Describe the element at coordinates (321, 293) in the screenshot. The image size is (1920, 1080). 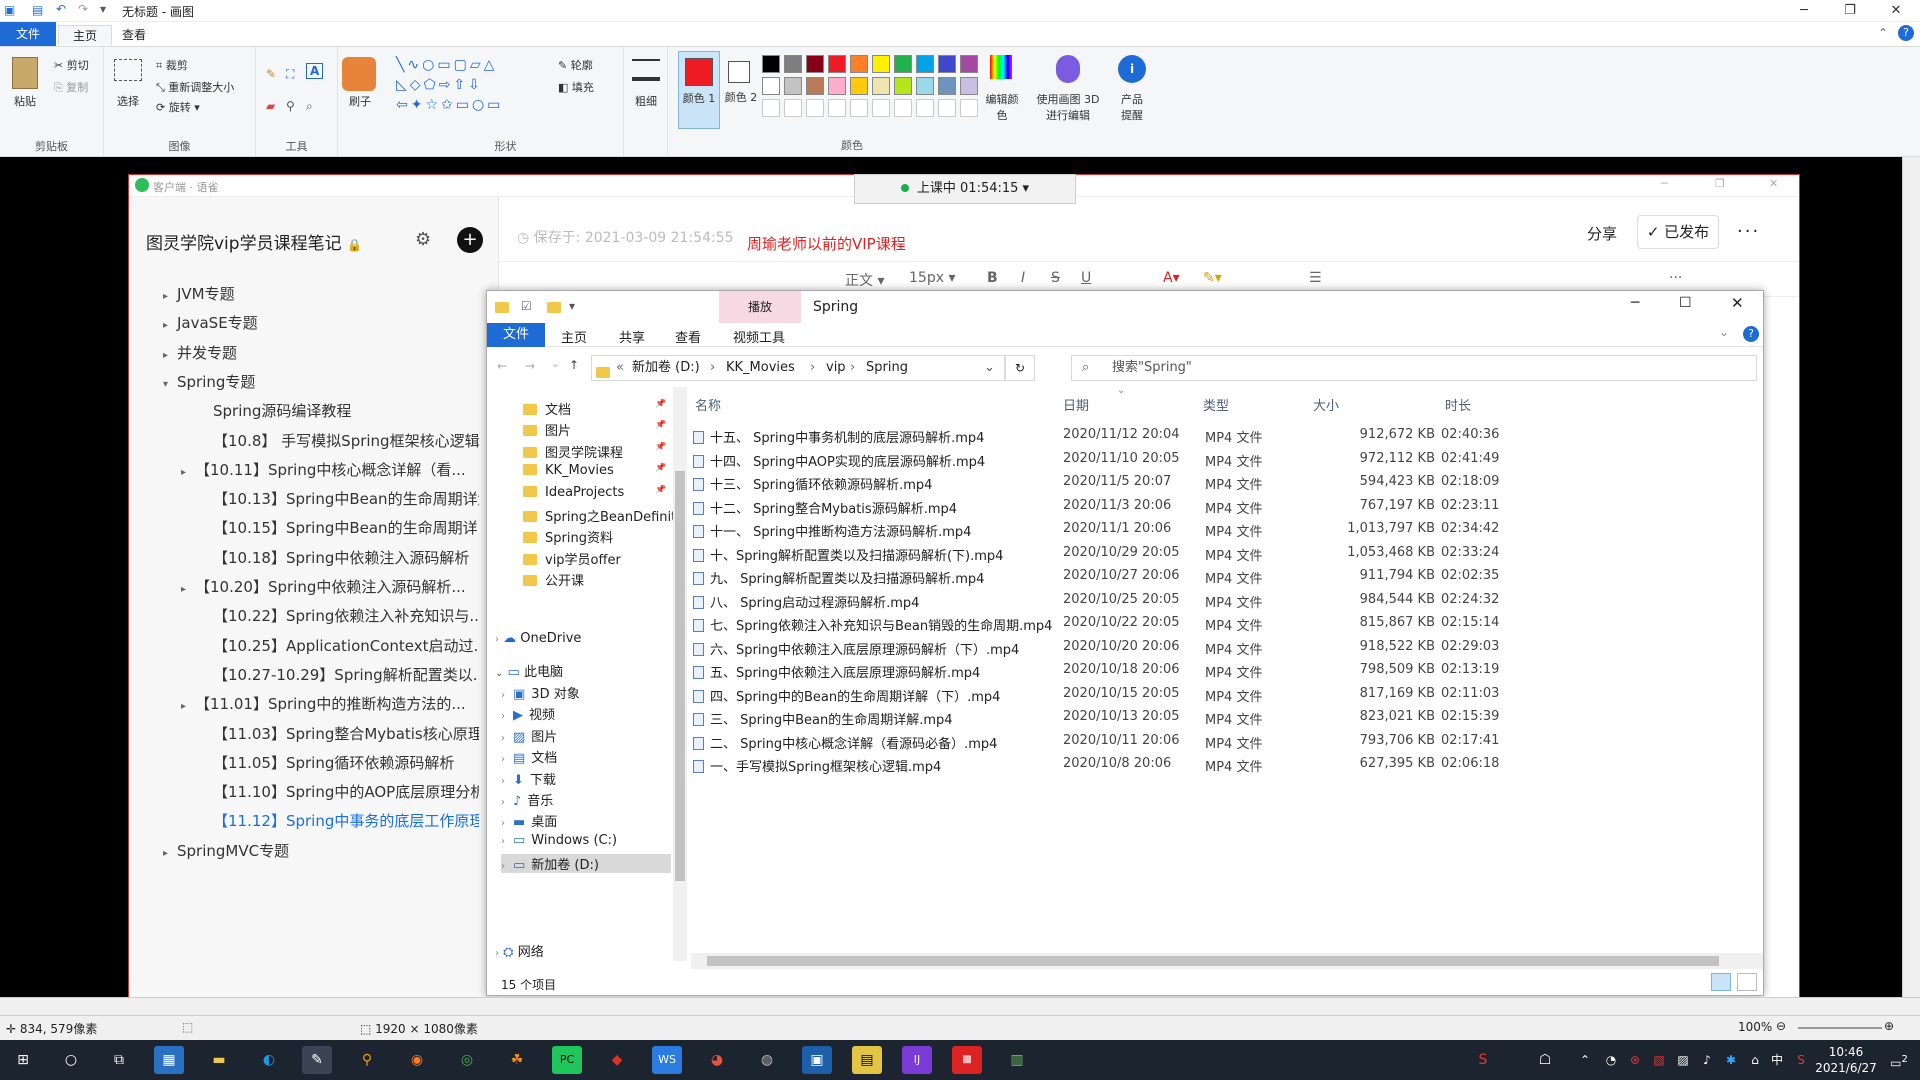
I see `tree-item: ▸ JVM专题` at that location.